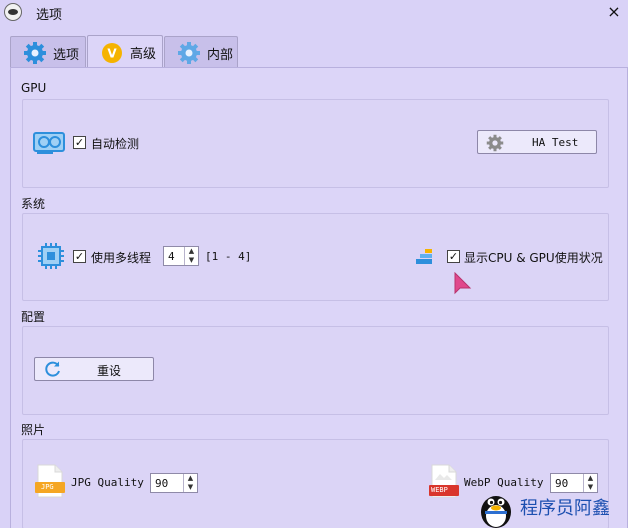 This screenshot has height=528, width=628. Describe the element at coordinates (49, 15) in the screenshot. I see `window-title: 选项` at that location.